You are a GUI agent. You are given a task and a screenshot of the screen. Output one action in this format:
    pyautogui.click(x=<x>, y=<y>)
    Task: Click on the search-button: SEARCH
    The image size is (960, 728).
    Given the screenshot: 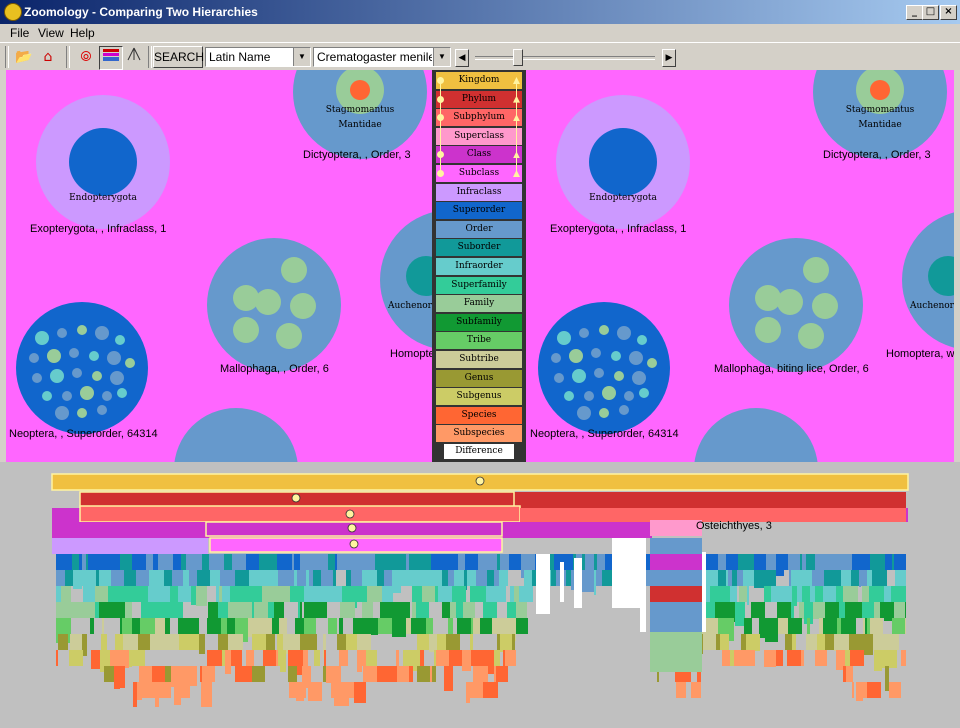 What is the action you would take?
    pyautogui.click(x=178, y=57)
    